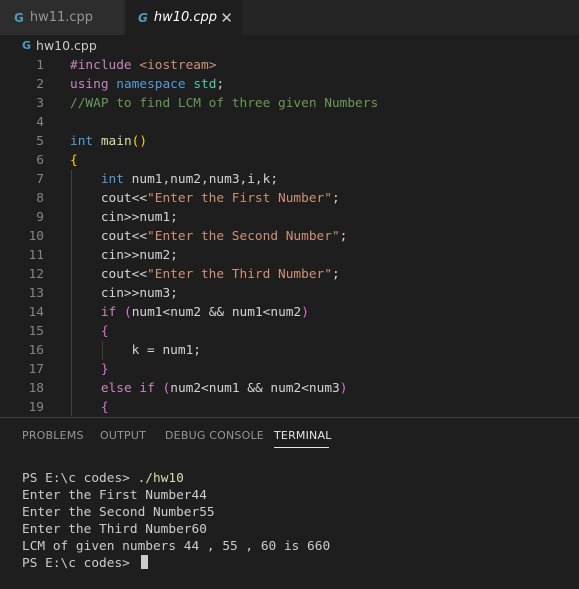 This screenshot has height=589, width=579. Describe the element at coordinates (126, 65) in the screenshot. I see `code-line: 1 #include <iostream>` at that location.